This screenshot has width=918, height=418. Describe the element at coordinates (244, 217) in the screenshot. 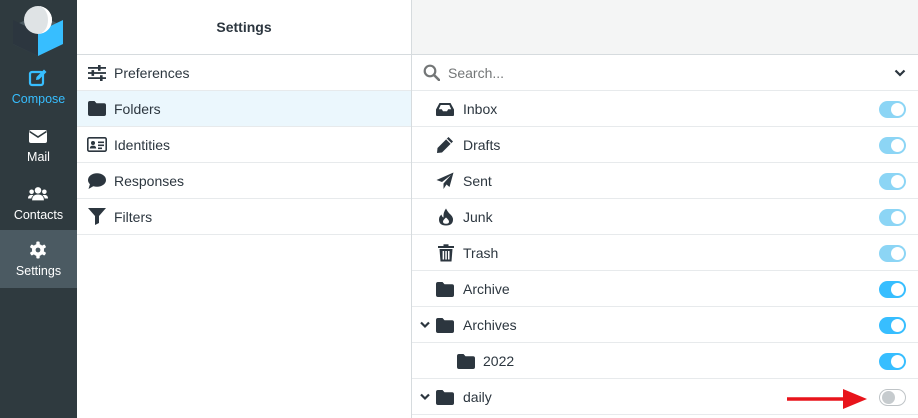

I see `settings-item-filters: Filters` at that location.